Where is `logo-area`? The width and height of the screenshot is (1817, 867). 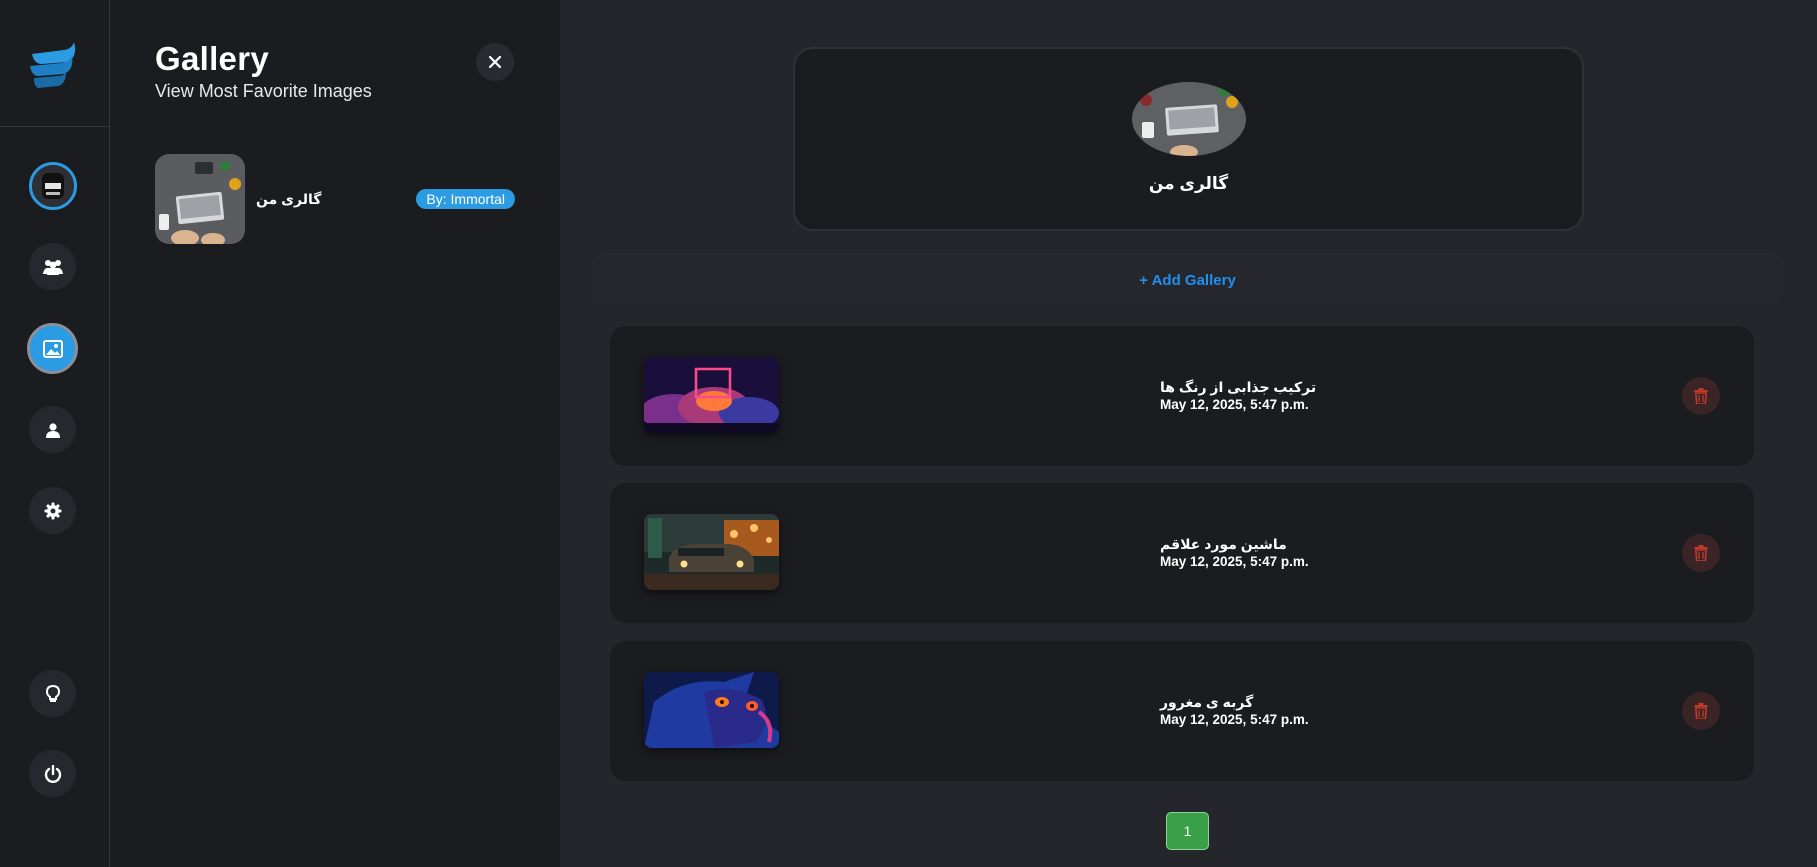
logo-area is located at coordinates (54, 63).